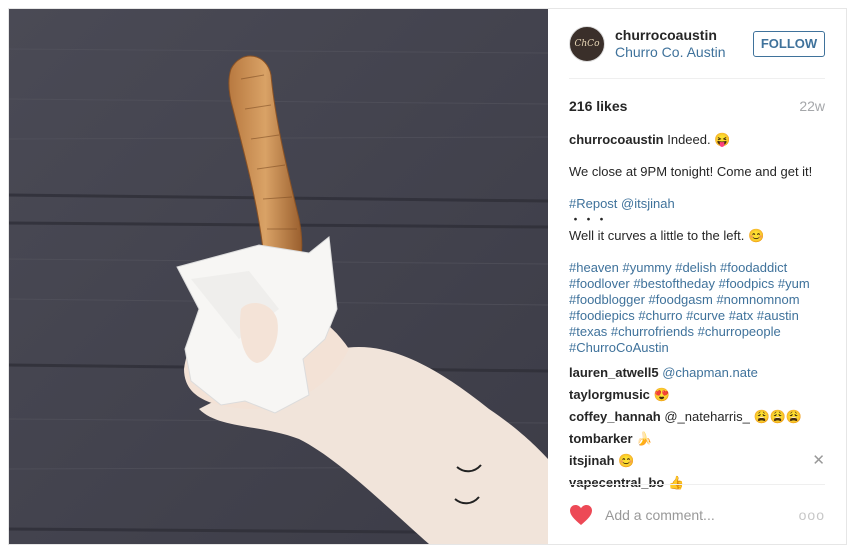  I want to click on comment-user: coffey_hannah, so click(615, 416).